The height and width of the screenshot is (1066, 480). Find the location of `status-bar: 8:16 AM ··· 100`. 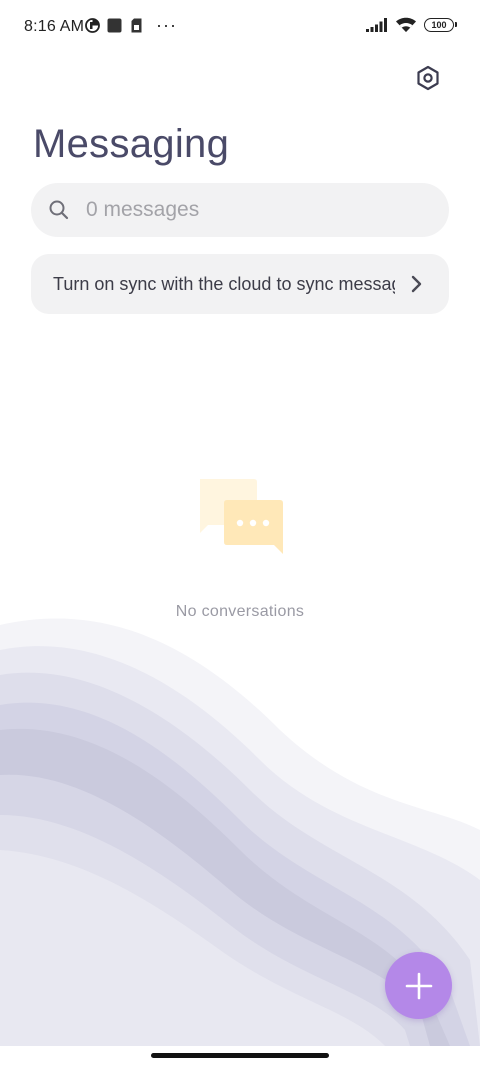

status-bar: 8:16 AM ··· 100 is located at coordinates (240, 28).